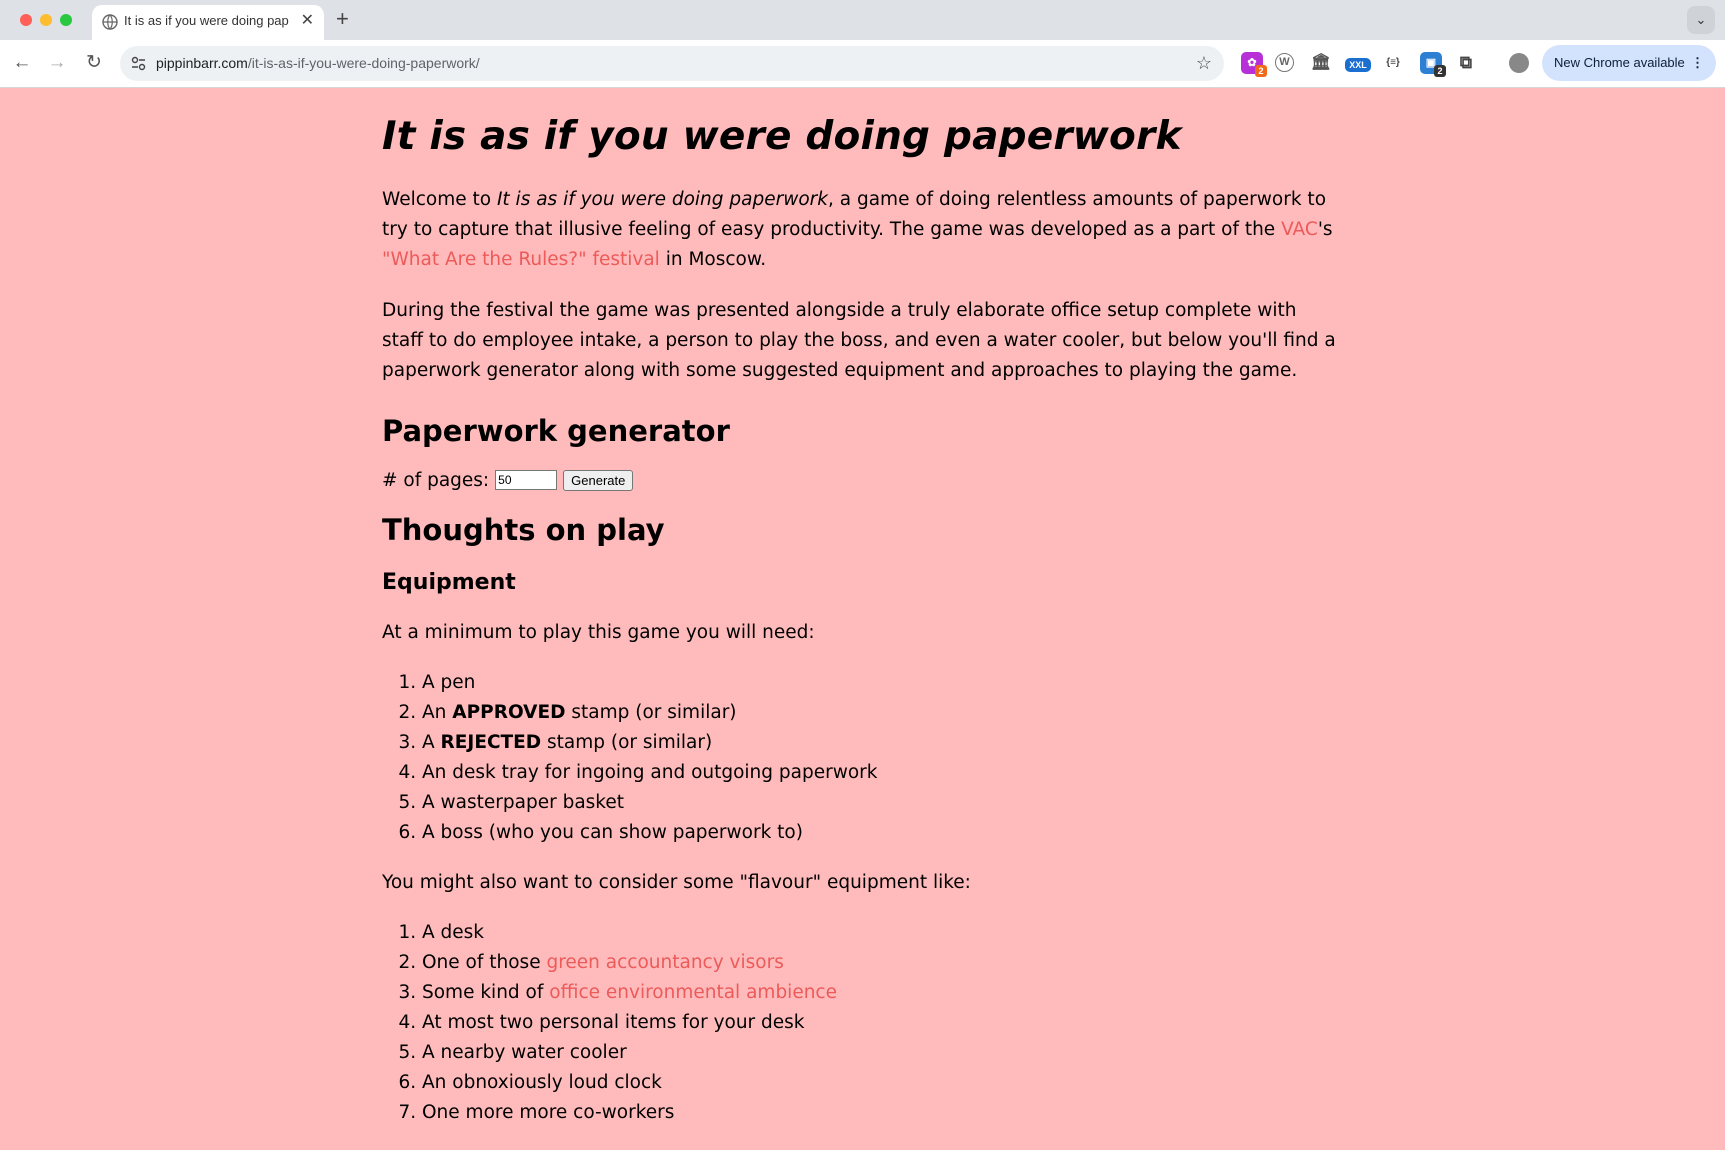  I want to click on new-chrome-available-button: New Chrome available ⋮, so click(1629, 63).